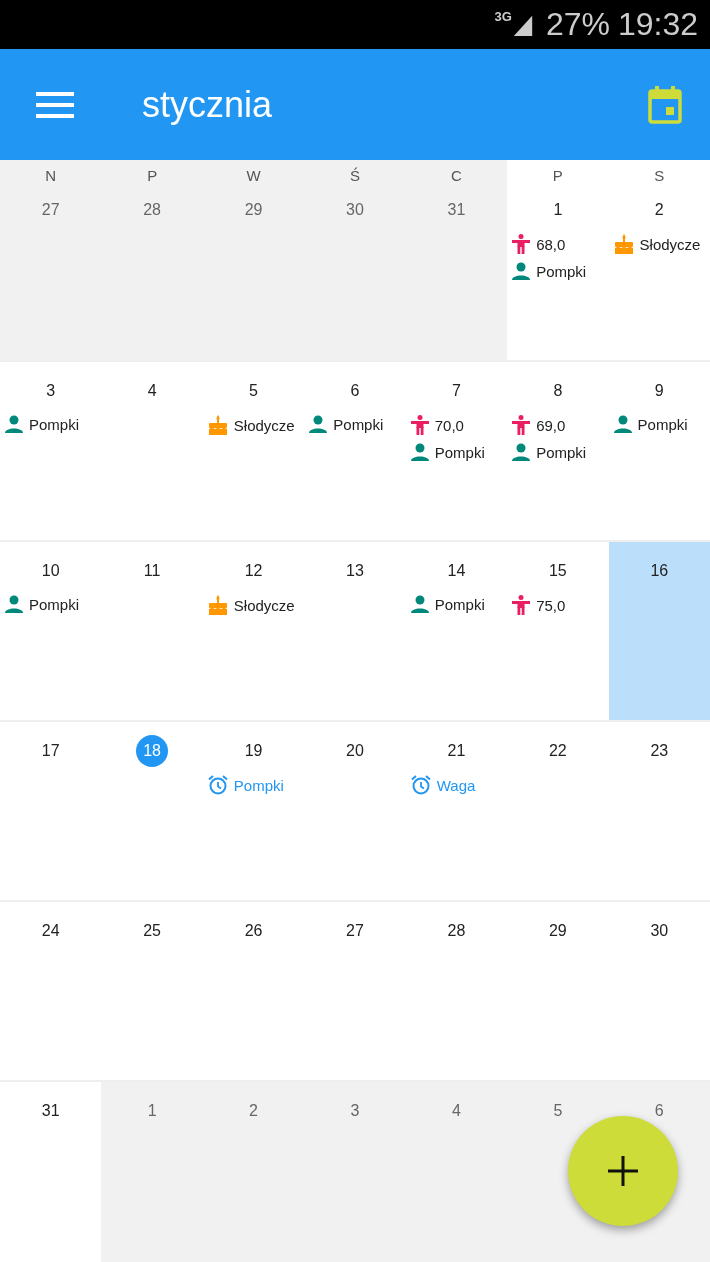  Describe the element at coordinates (152, 260) in the screenshot. I see `day-cell: P 28` at that location.